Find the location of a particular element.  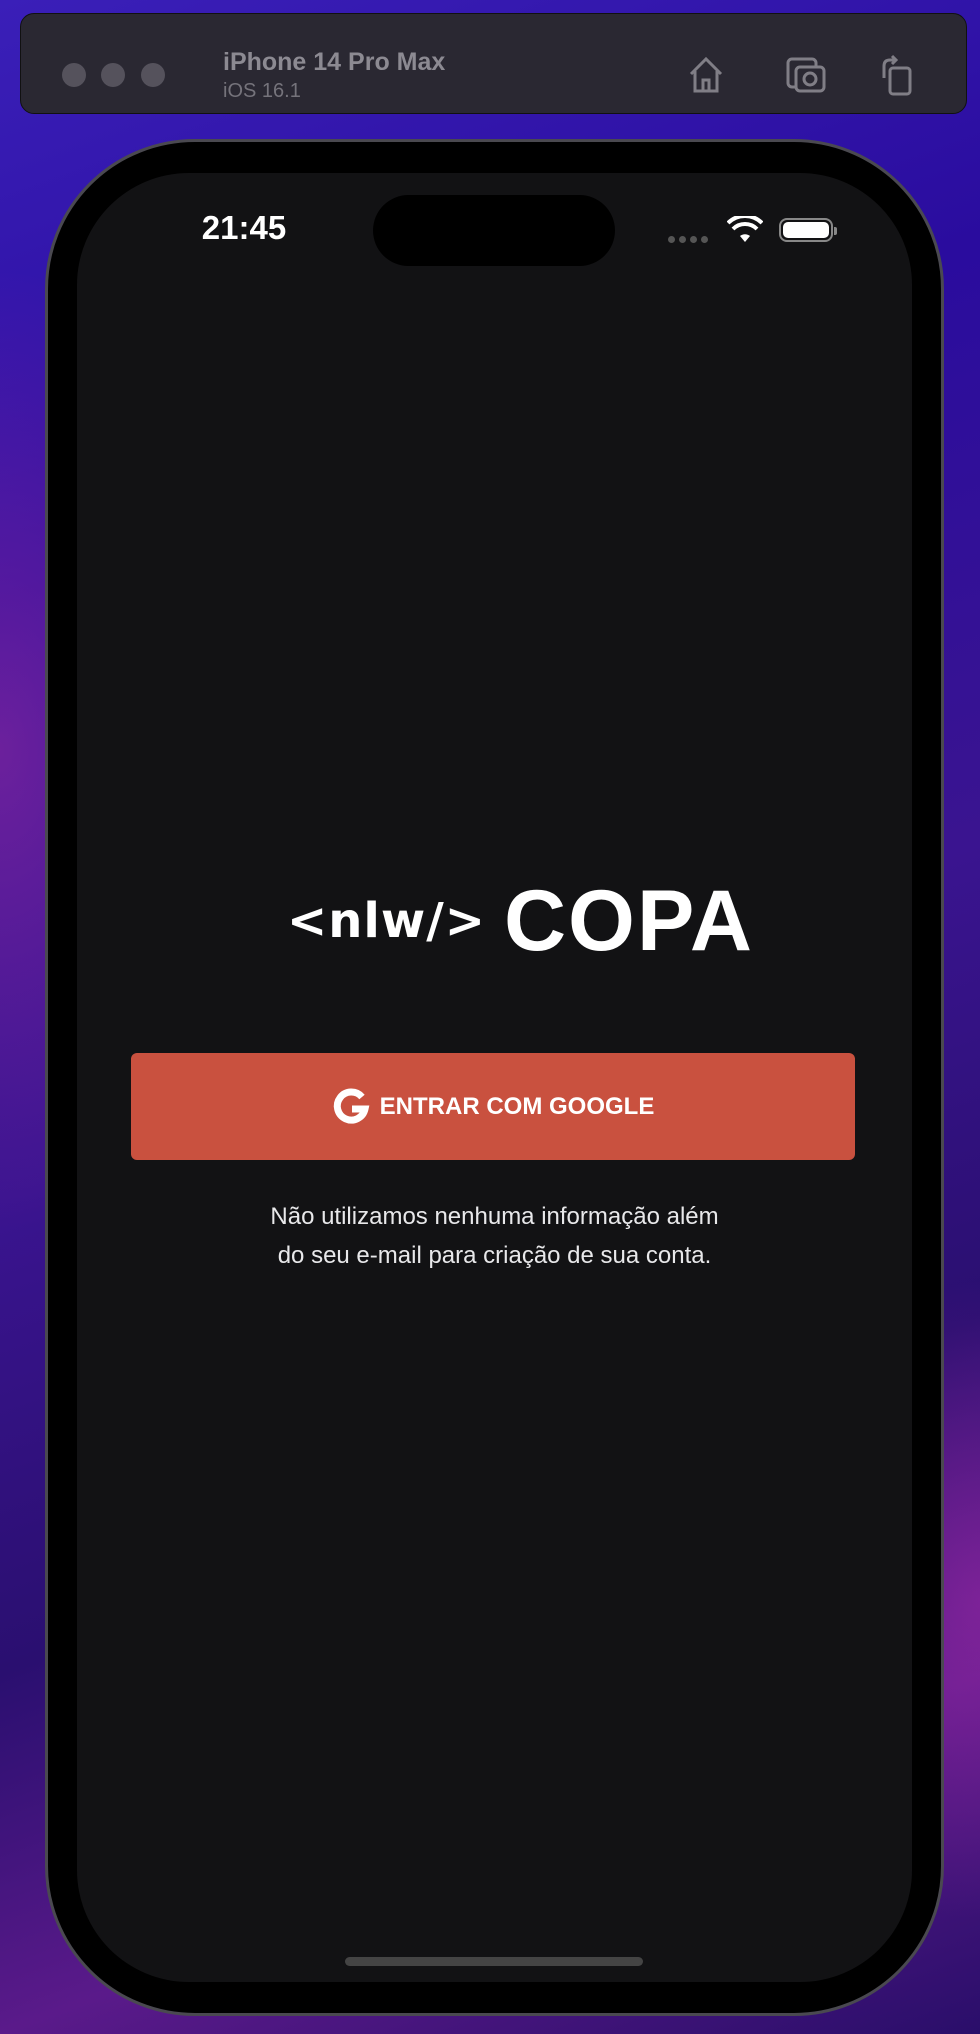

google-icon is located at coordinates (351, 1106).